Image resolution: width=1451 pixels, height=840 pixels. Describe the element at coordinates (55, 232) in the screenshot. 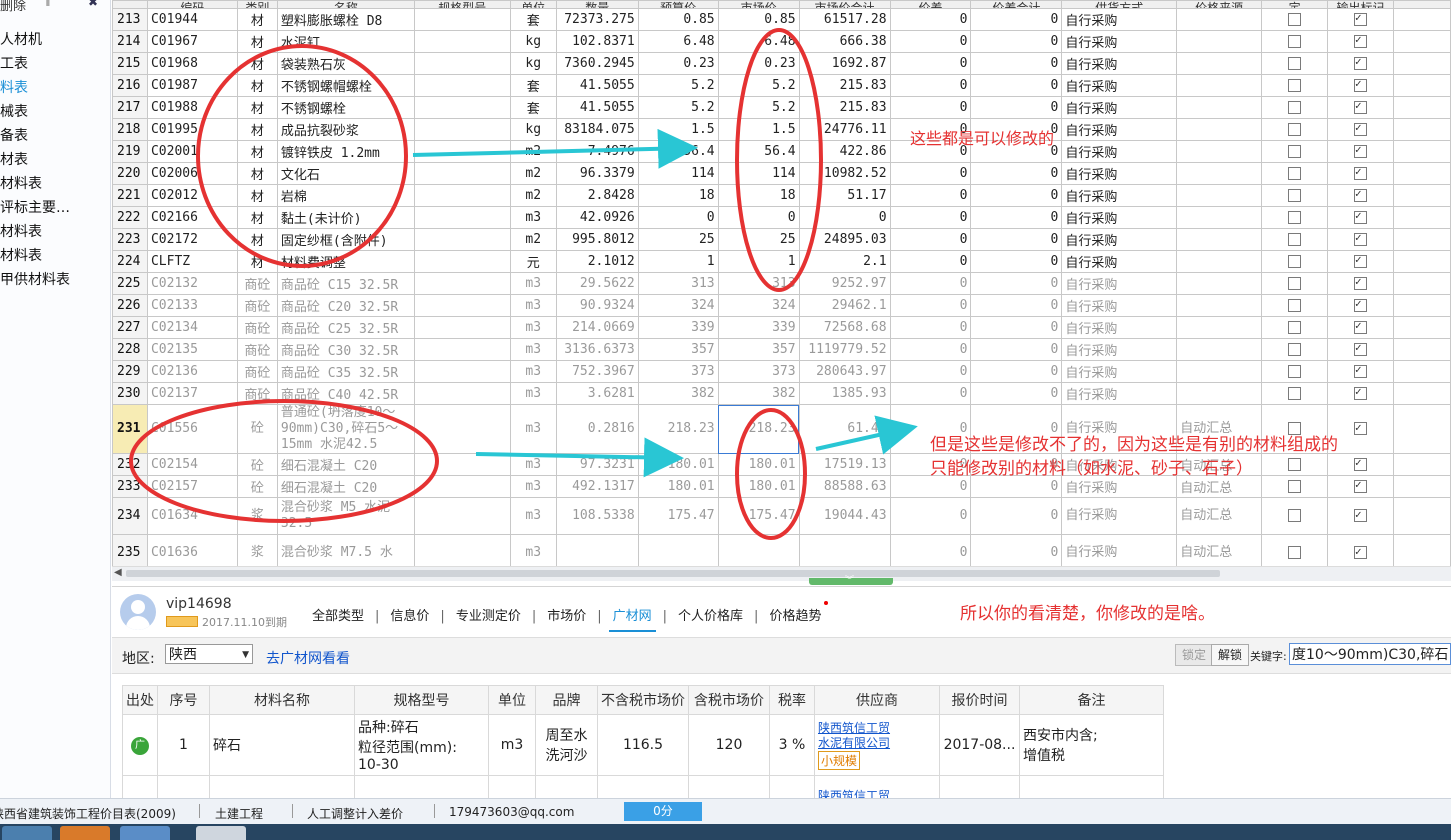

I see `sidebar-item: 材料表` at that location.